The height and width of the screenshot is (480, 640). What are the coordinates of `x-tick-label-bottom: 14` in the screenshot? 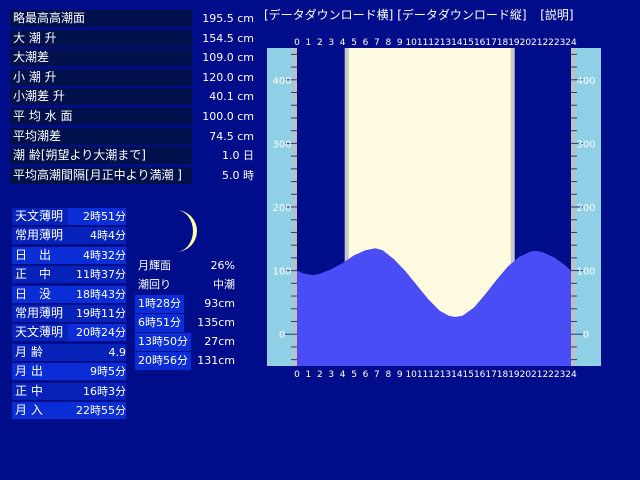 It's located at (457, 375).